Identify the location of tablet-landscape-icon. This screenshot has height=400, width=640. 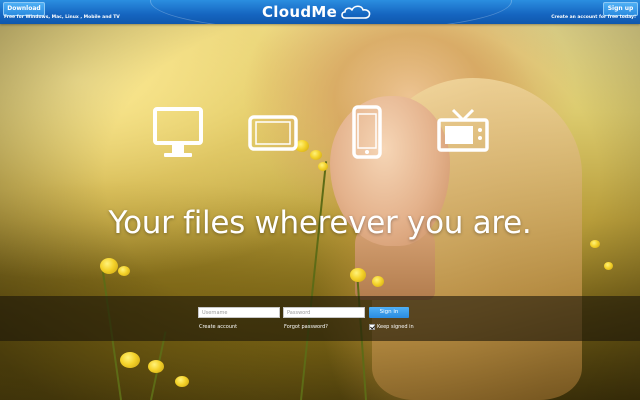
(273, 133).